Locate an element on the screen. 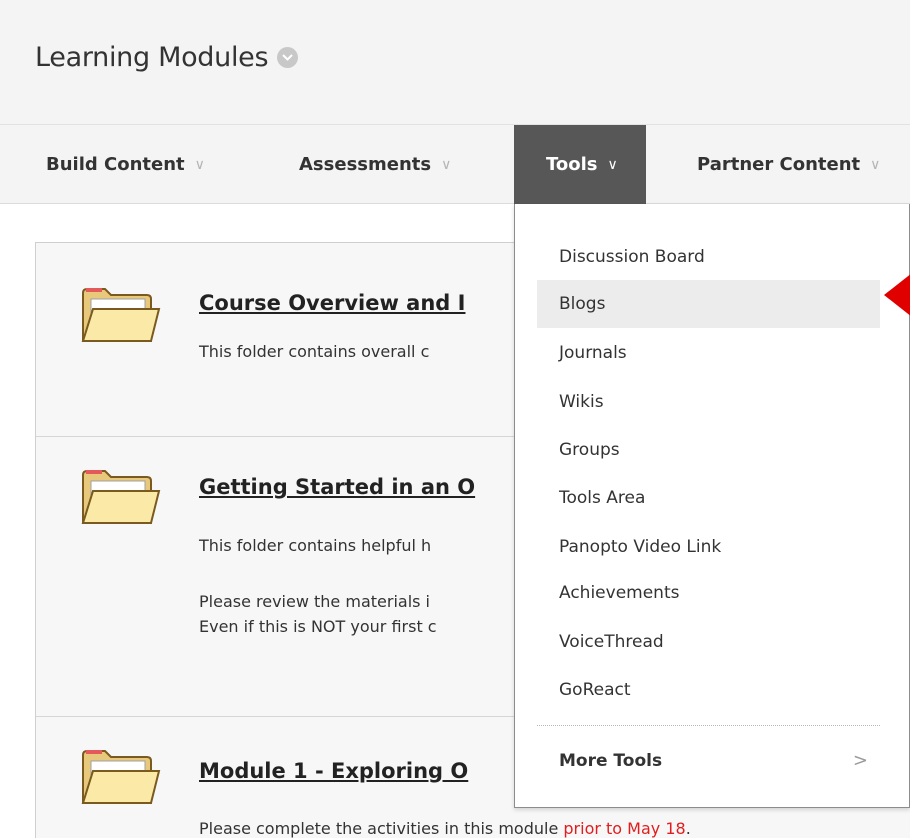  description-text: Even if this is NOT your first c is located at coordinates (318, 626).